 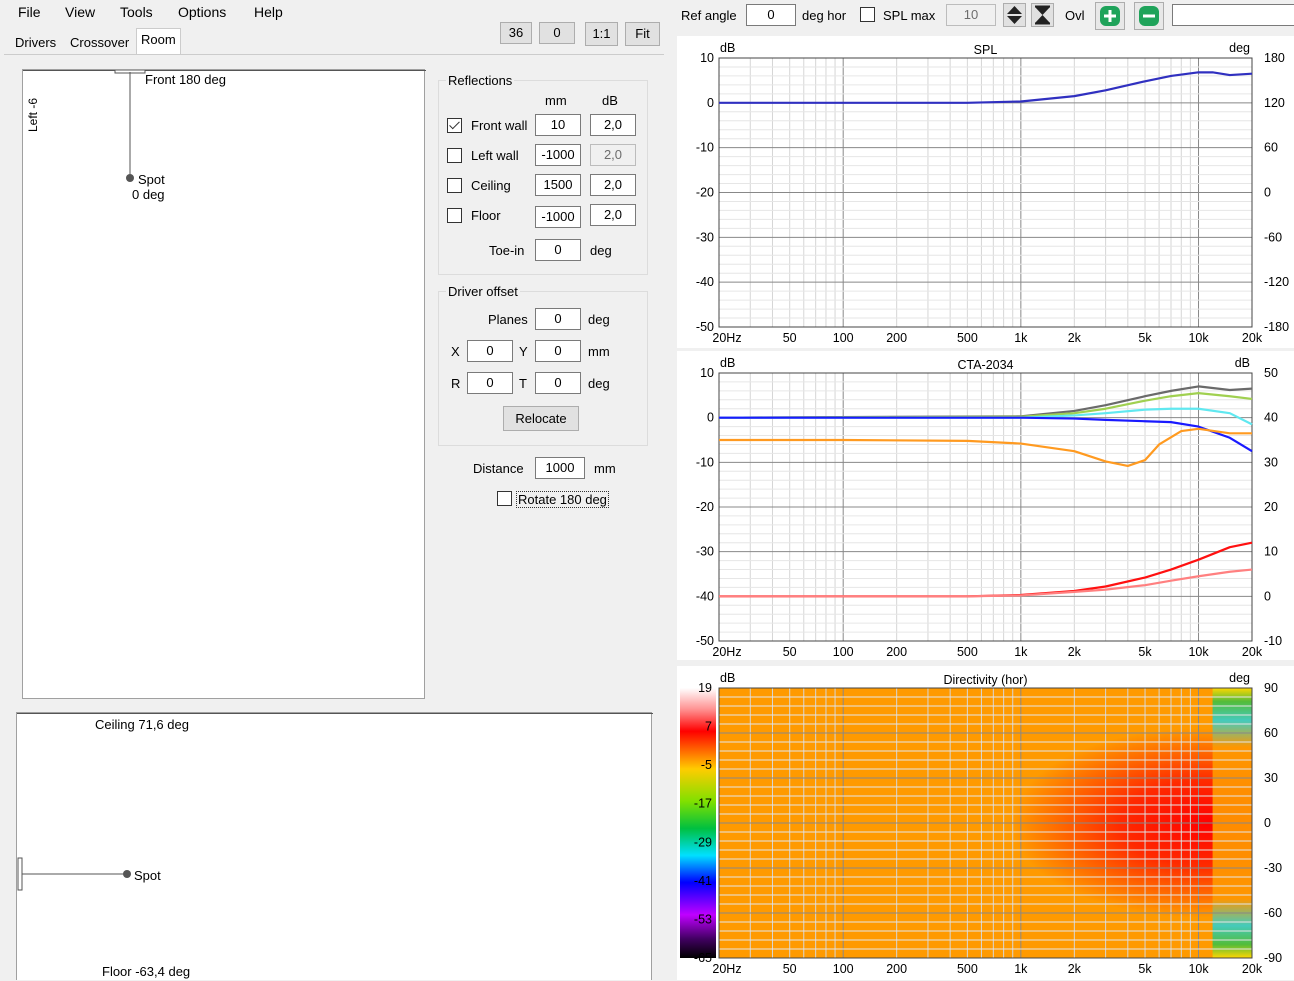 I want to click on chart-title: SPL, so click(x=986, y=50).